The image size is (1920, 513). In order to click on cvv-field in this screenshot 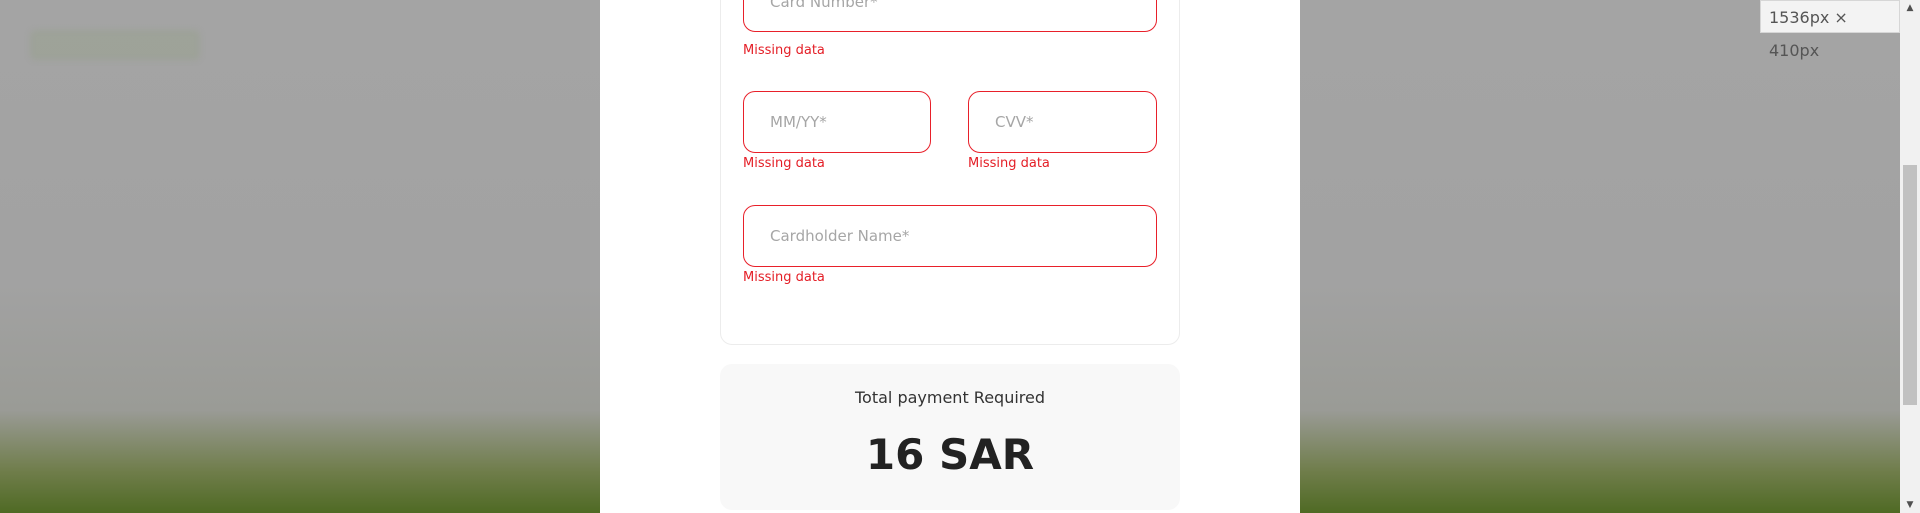, I will do `click(1062, 122)`.